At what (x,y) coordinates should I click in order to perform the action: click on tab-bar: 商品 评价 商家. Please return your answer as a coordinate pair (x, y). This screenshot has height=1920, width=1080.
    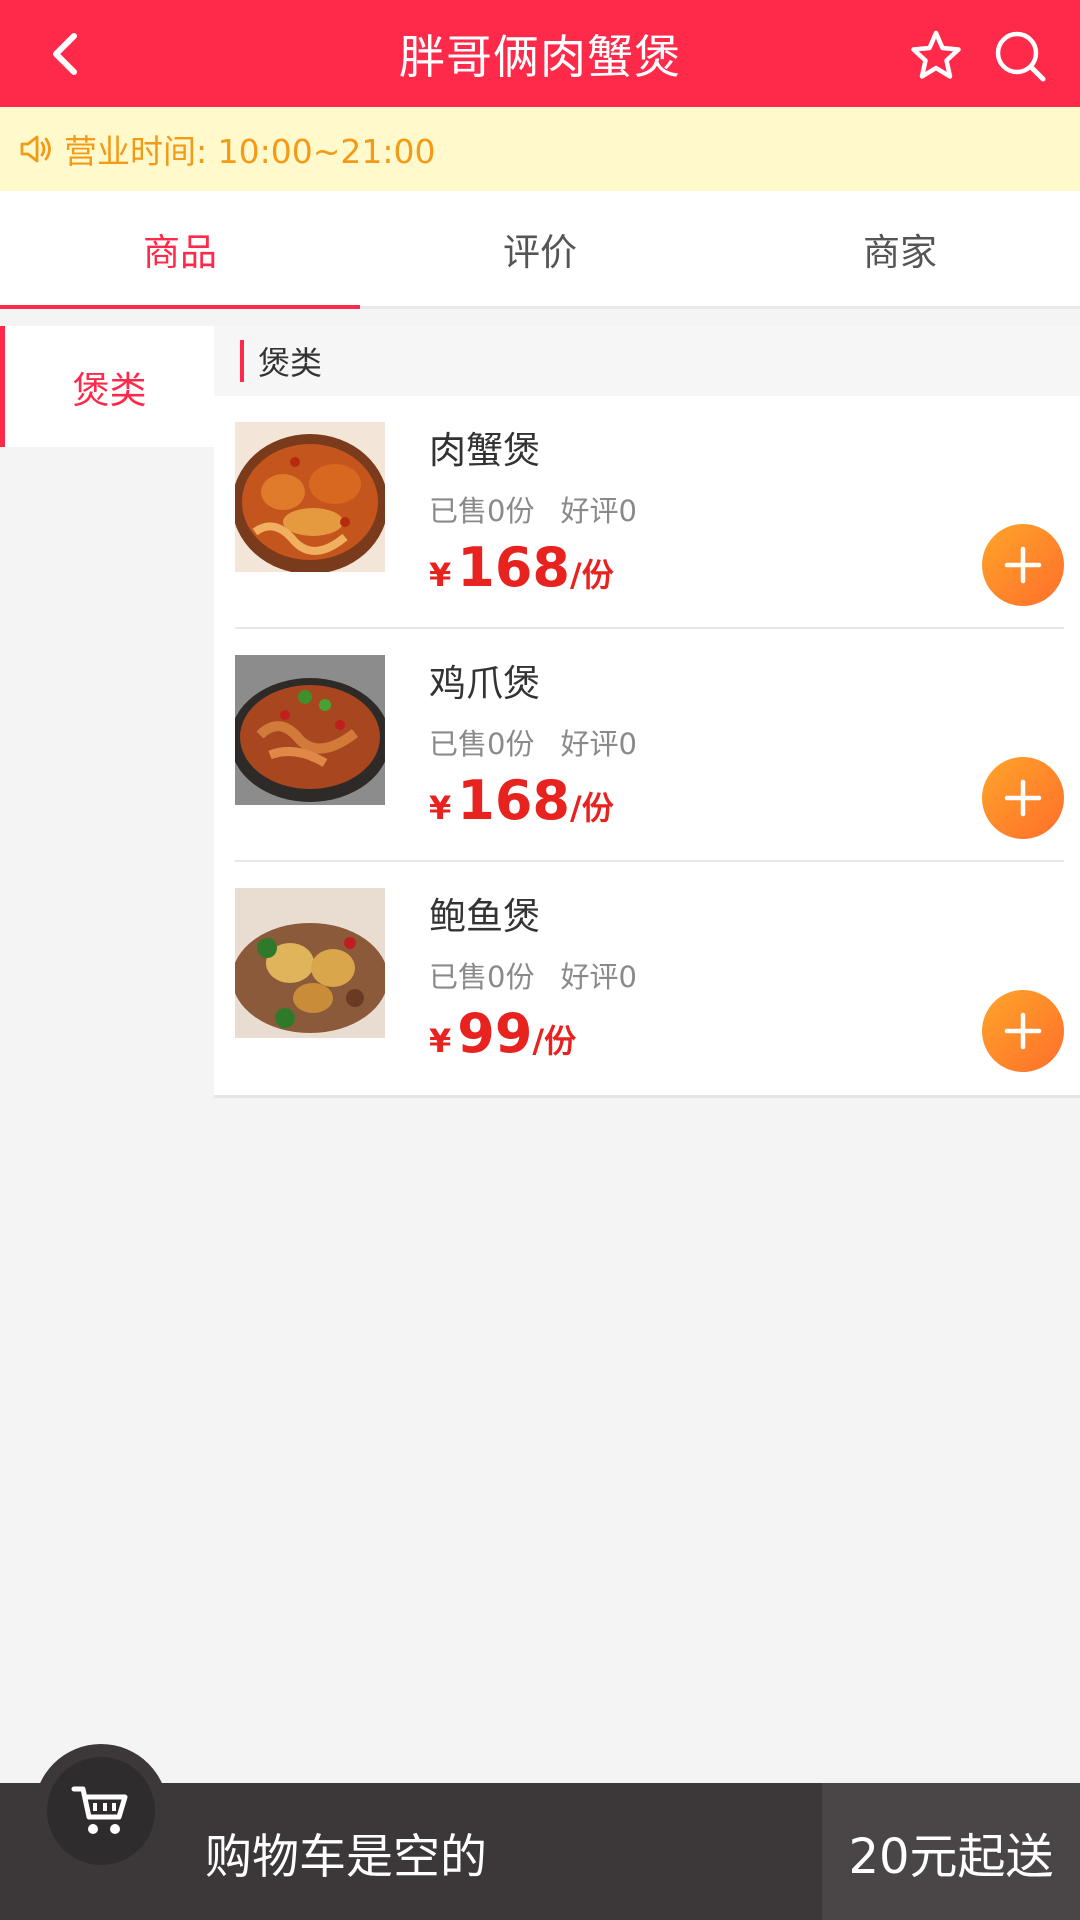
    Looking at the image, I should click on (540, 250).